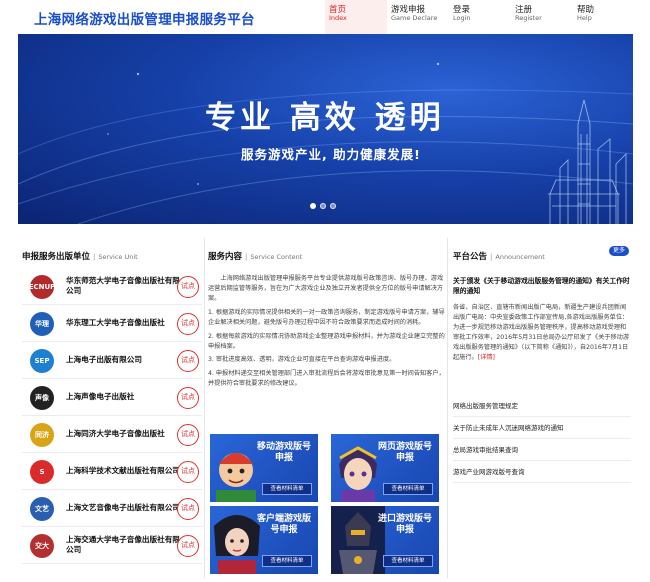  Describe the element at coordinates (356, 17) in the screenshot. I see `nav-item-index: 首页 Index` at that location.